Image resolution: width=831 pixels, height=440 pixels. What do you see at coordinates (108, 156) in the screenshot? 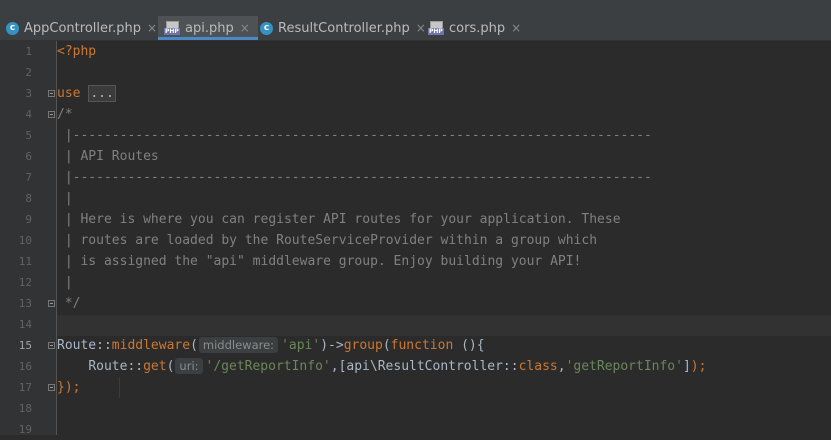
I see `code-line-7: | API Routes` at bounding box center [108, 156].